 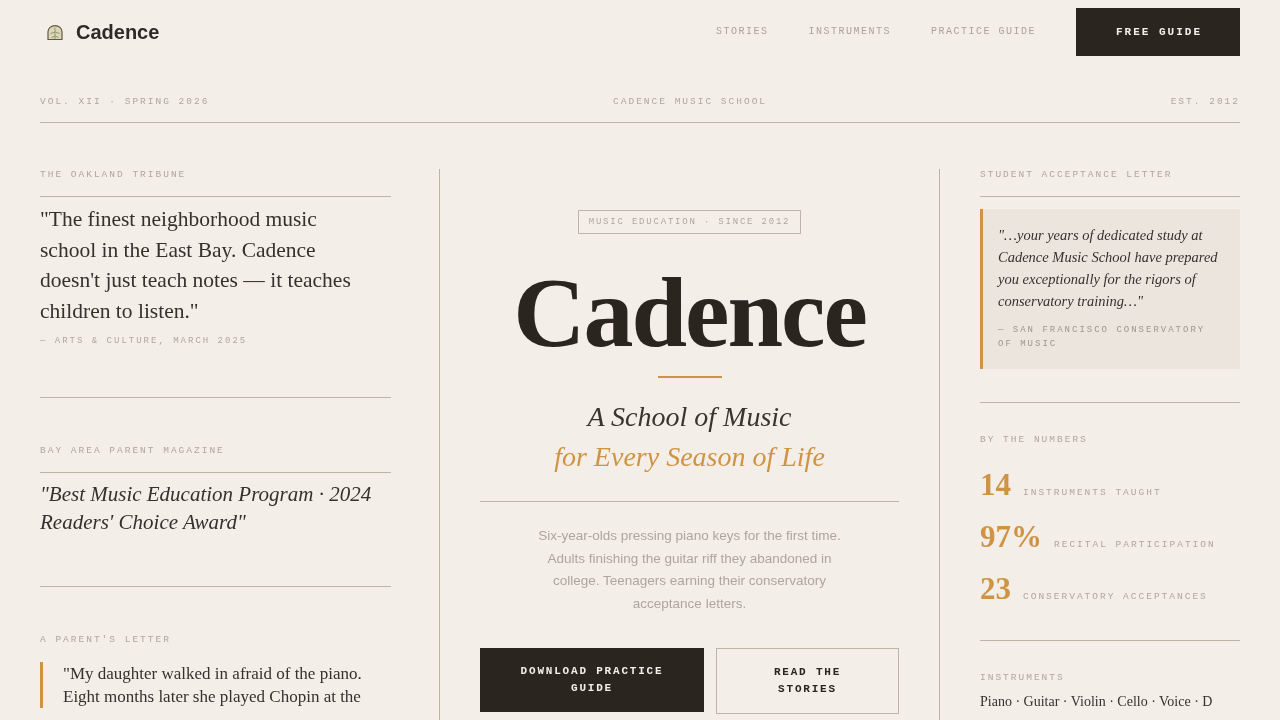 I want to click on free-guide-button: FREE GUIDE, so click(x=1158, y=32).